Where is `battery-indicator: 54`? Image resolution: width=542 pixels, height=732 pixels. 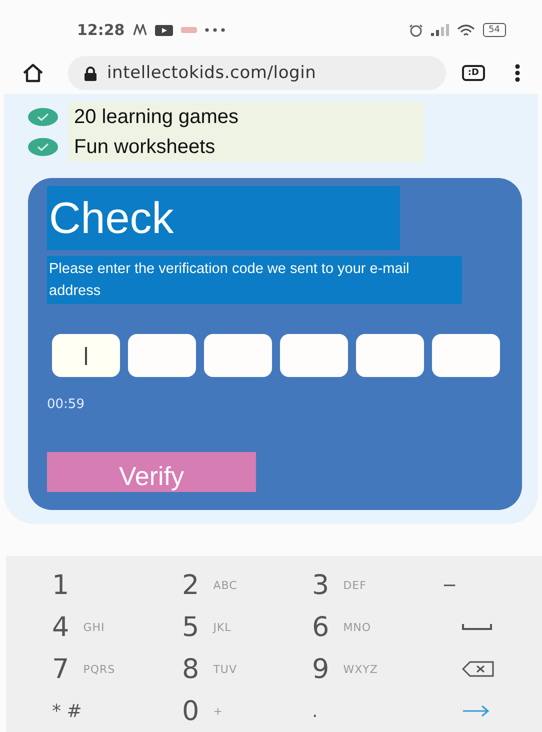 battery-indicator: 54 is located at coordinates (494, 30).